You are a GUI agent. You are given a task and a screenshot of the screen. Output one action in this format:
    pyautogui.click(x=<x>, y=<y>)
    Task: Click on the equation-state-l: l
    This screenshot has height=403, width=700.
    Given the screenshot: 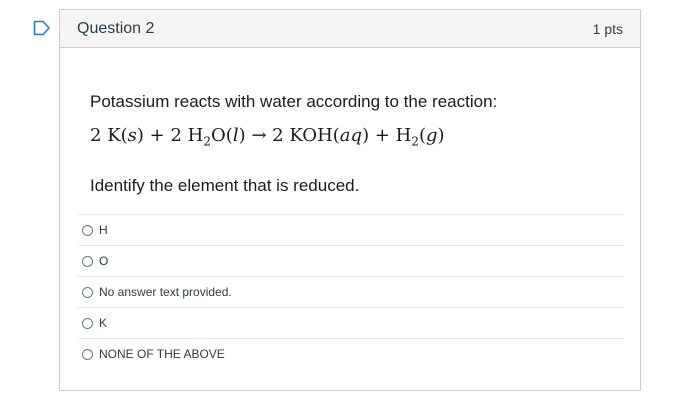 What is the action you would take?
    pyautogui.click(x=235, y=135)
    